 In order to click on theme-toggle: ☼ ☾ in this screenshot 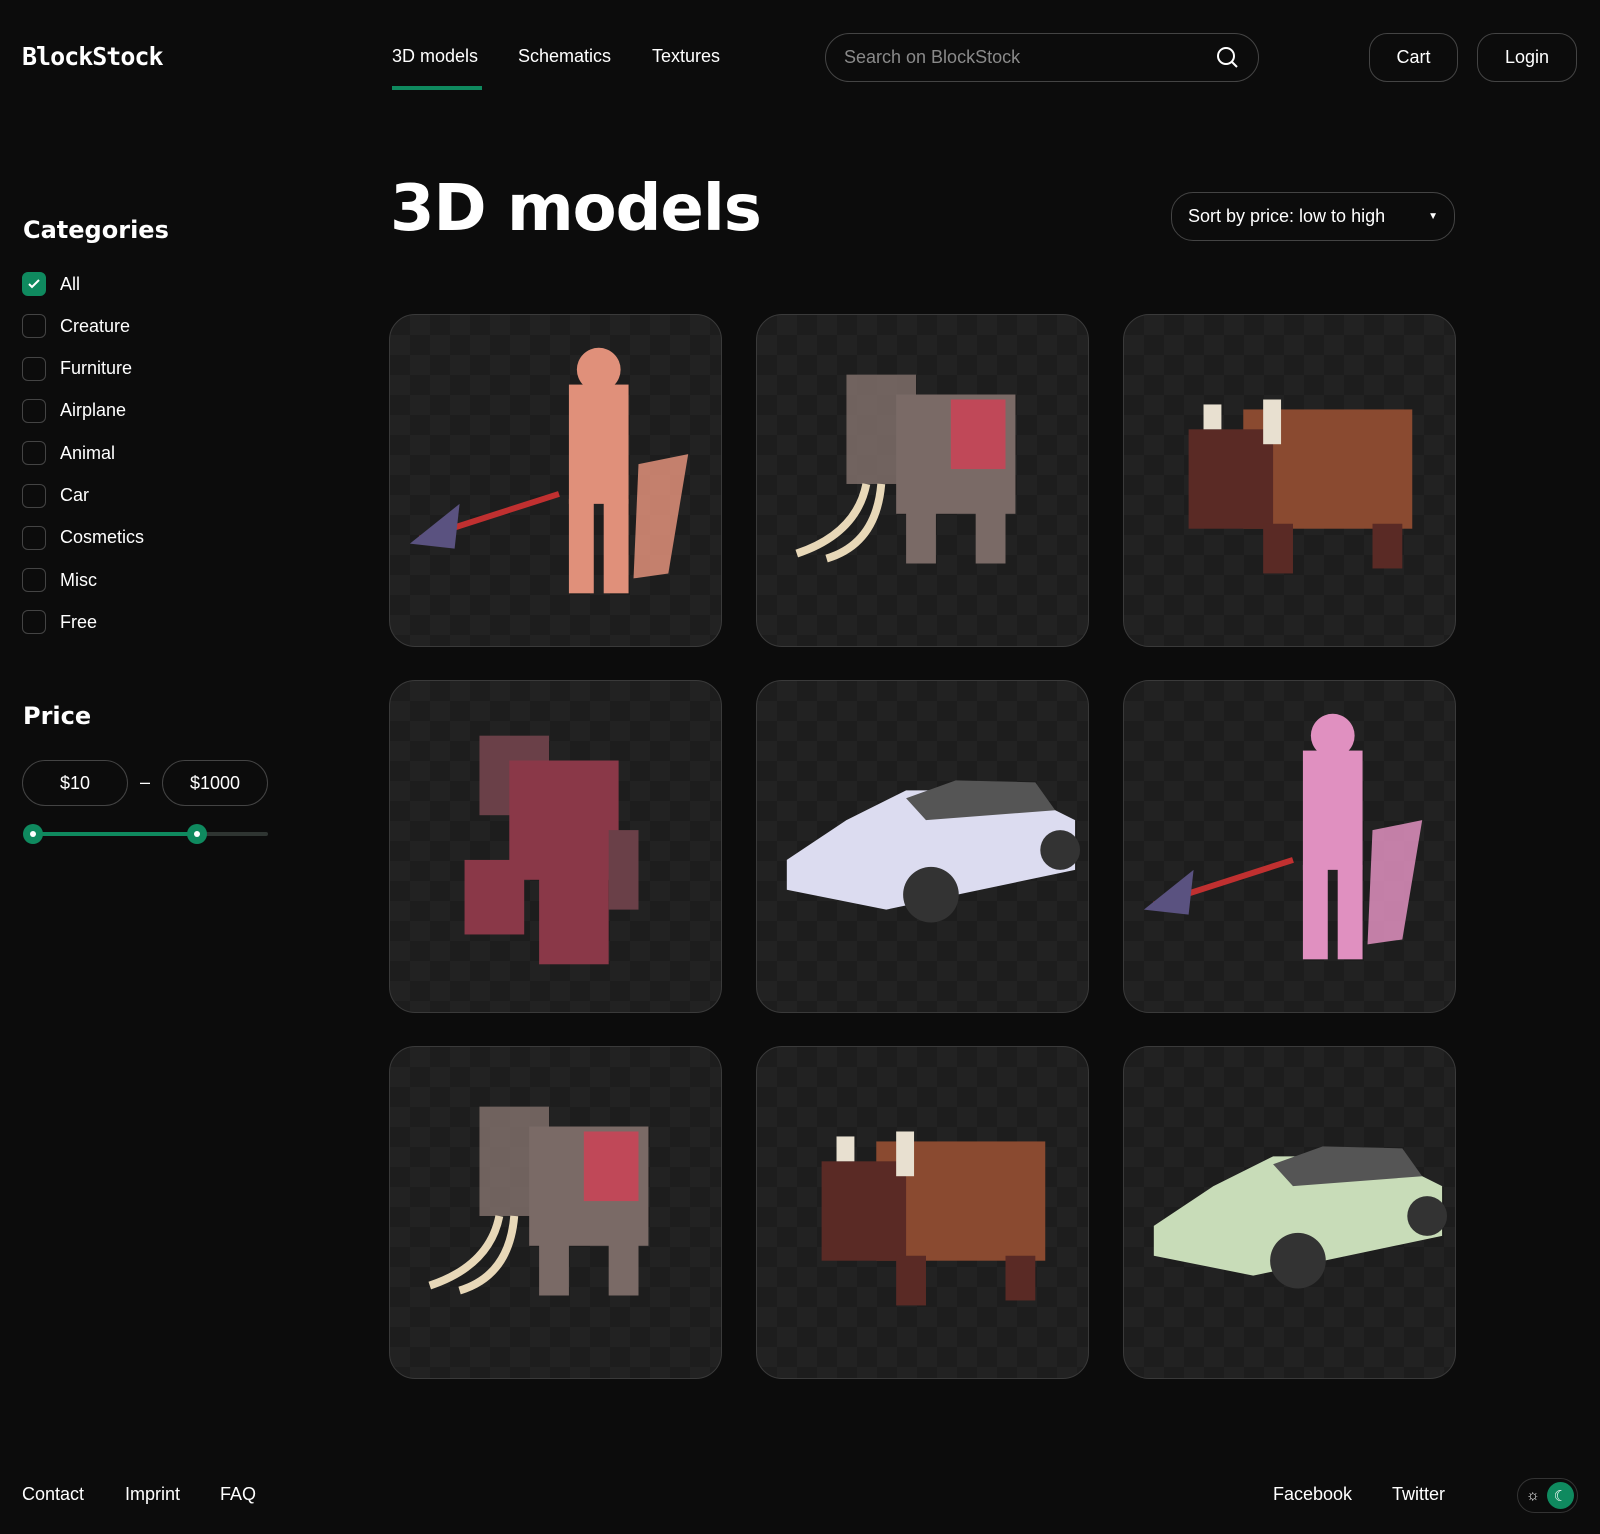, I will do `click(1547, 1495)`.